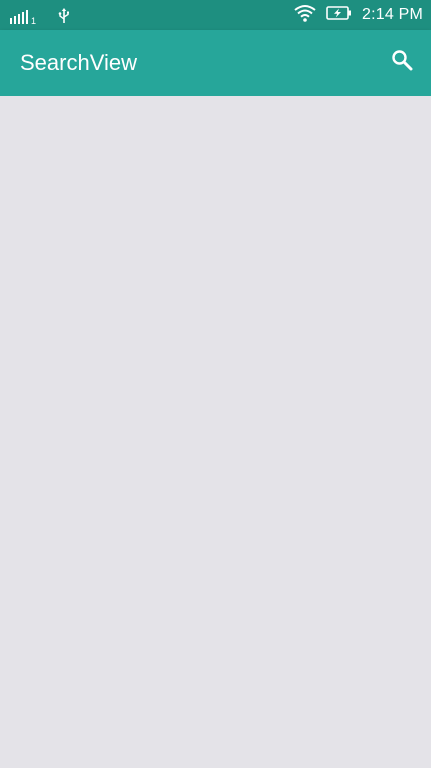 The height and width of the screenshot is (768, 431). I want to click on usb-icon, so click(64, 16).